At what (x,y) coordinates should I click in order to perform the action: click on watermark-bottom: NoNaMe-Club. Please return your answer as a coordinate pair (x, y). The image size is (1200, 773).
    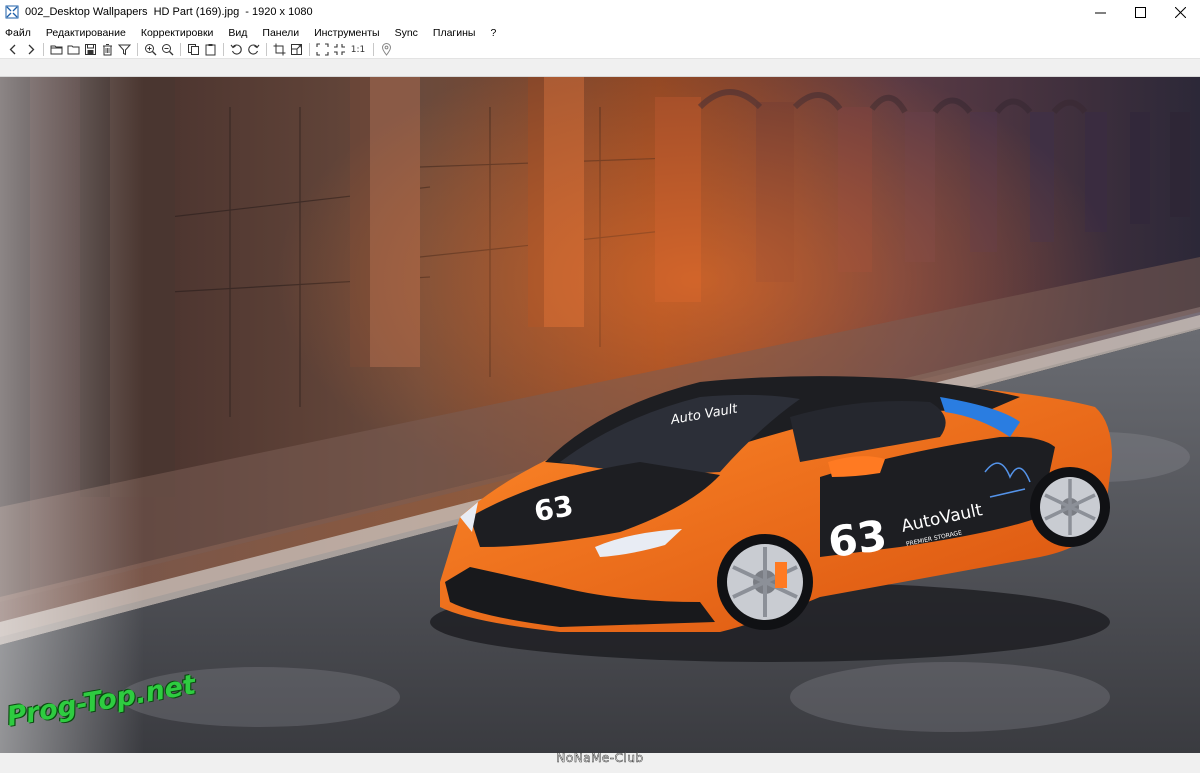
    Looking at the image, I should click on (600, 758).